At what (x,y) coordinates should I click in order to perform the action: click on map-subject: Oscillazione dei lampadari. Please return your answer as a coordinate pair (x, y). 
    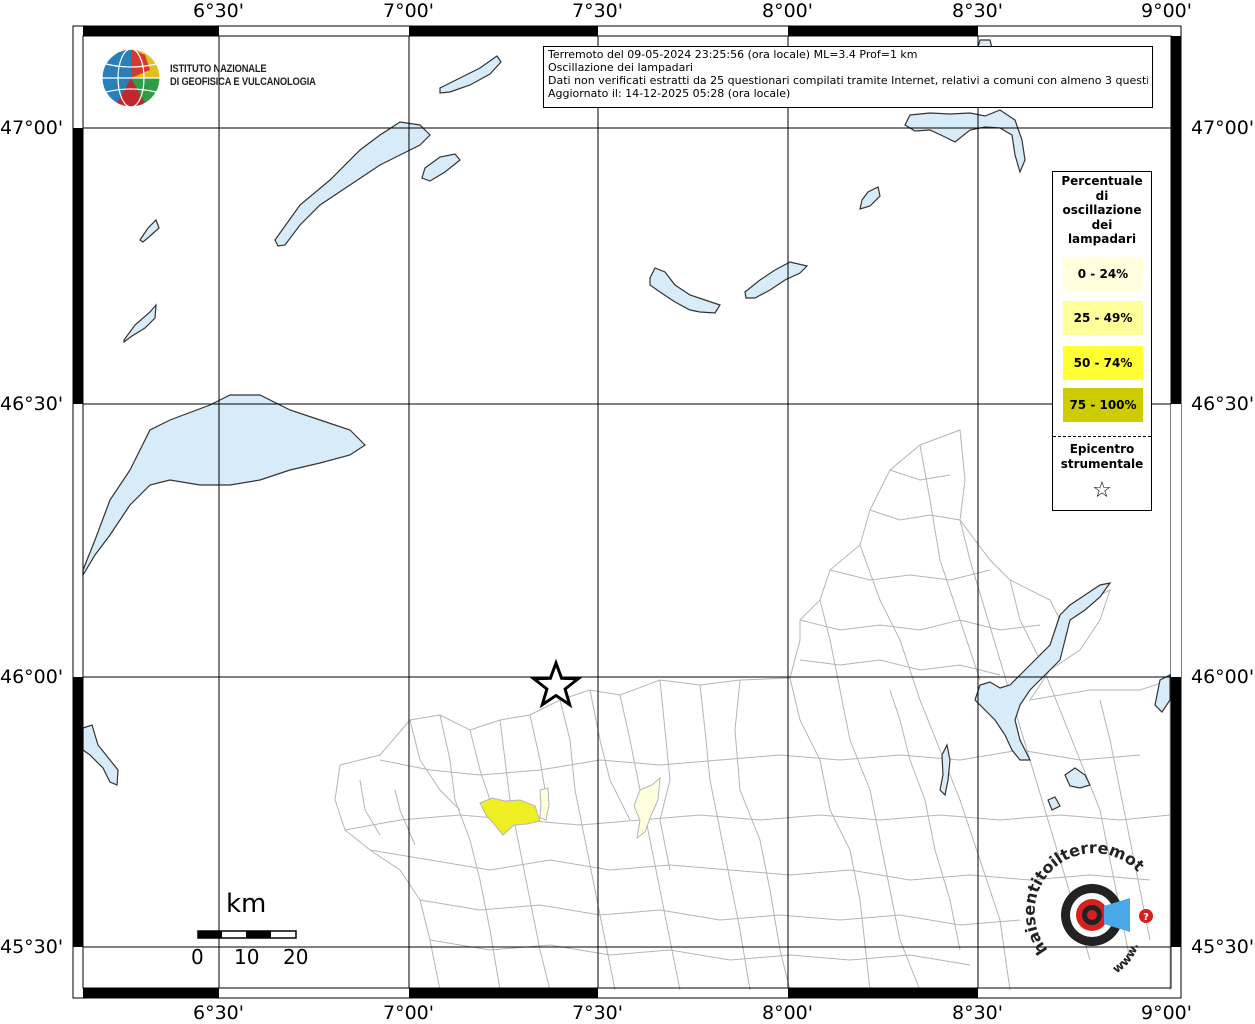
    Looking at the image, I should click on (620, 67).